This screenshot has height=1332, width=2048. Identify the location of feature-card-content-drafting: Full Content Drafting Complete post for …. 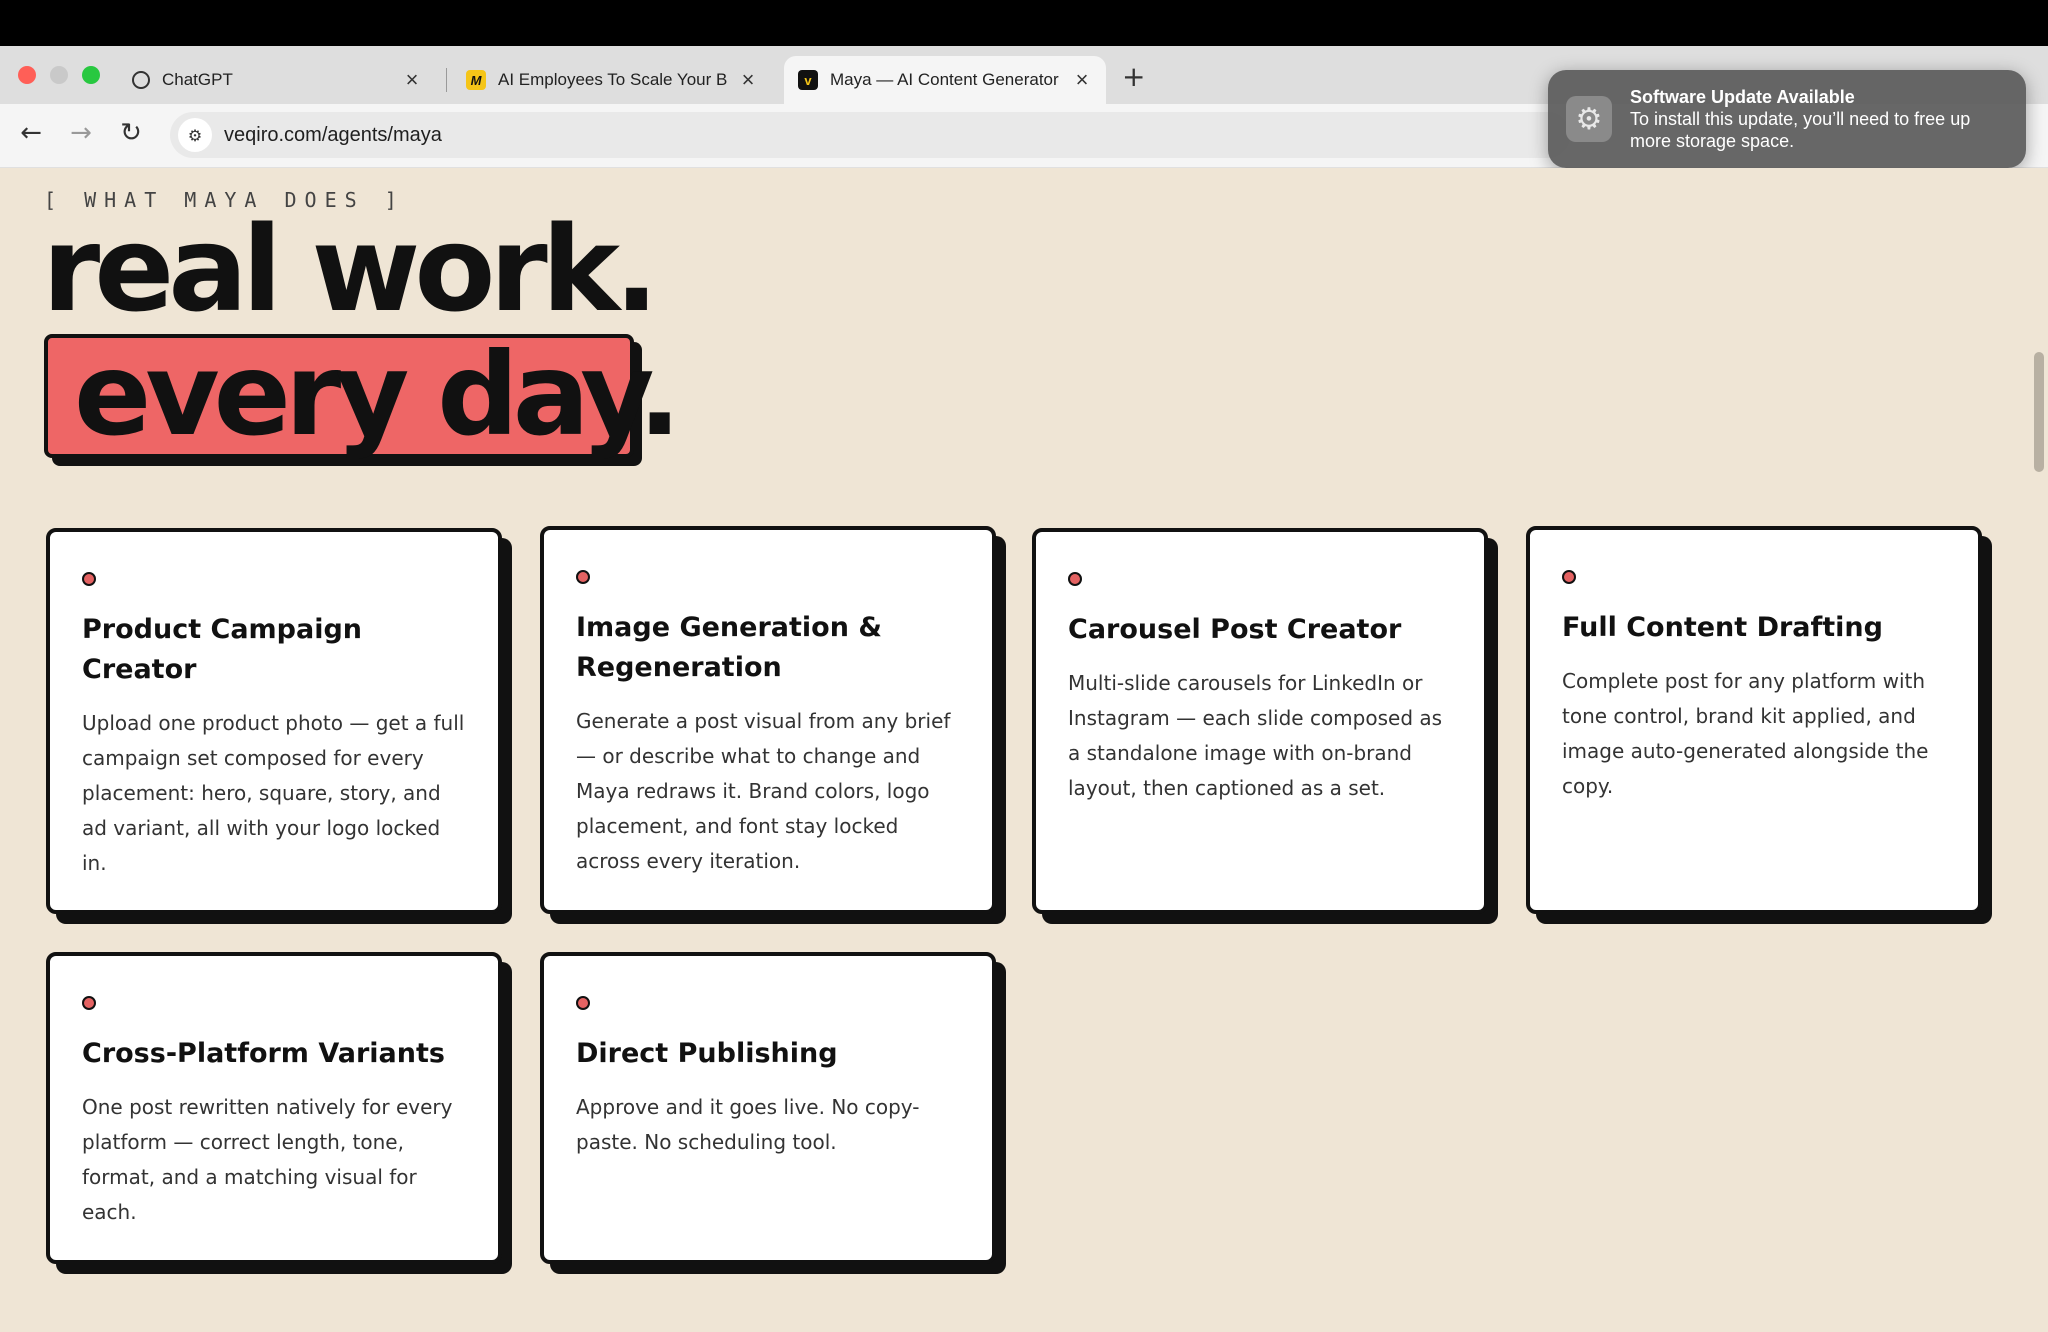
(1754, 720).